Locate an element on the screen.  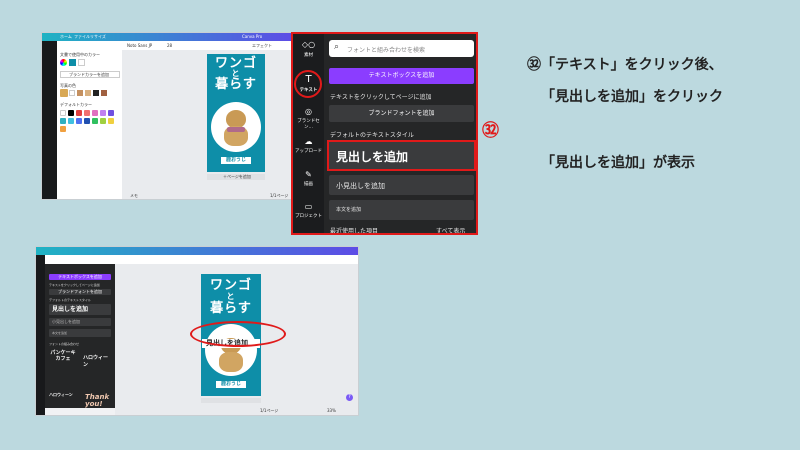
add-heading-button: 見出しを追加 is located at coordinates (401, 155).